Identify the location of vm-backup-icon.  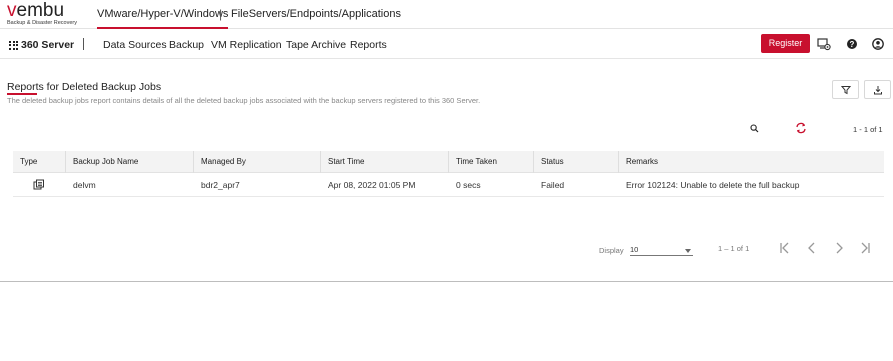
(38, 184).